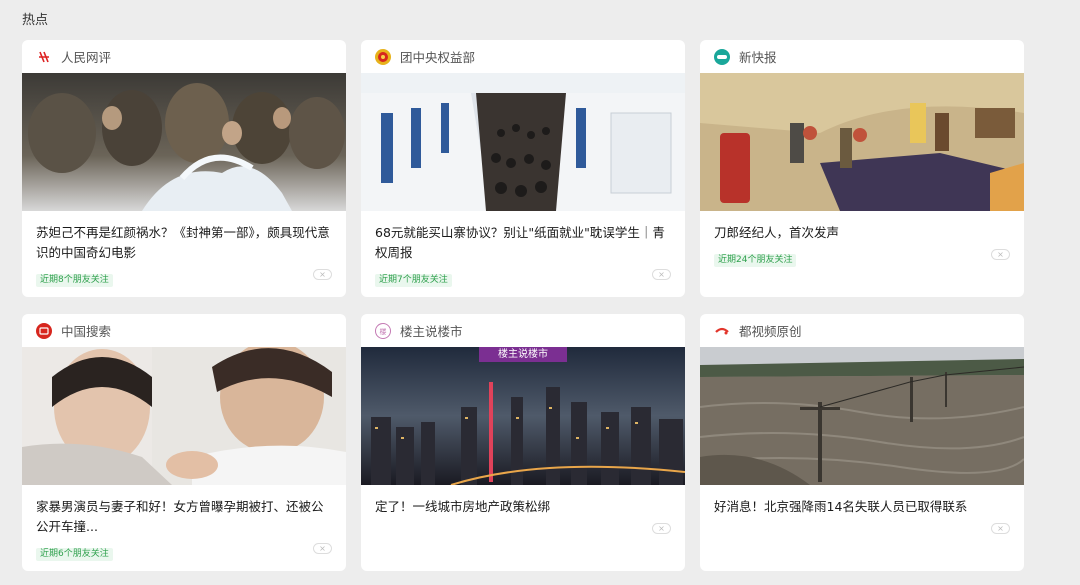 The height and width of the screenshot is (585, 1080). What do you see at coordinates (413, 280) in the screenshot?
I see `friends-followed-badge: 近期7个朋友关注` at bounding box center [413, 280].